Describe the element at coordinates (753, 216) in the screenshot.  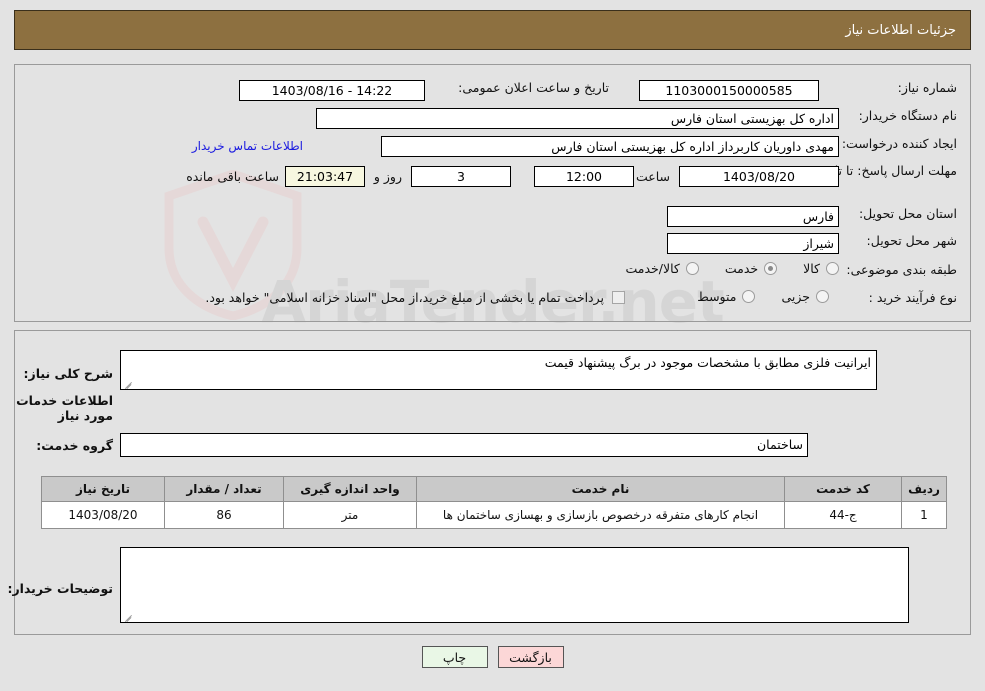
I see `delivery-province-value: فارس` at that location.